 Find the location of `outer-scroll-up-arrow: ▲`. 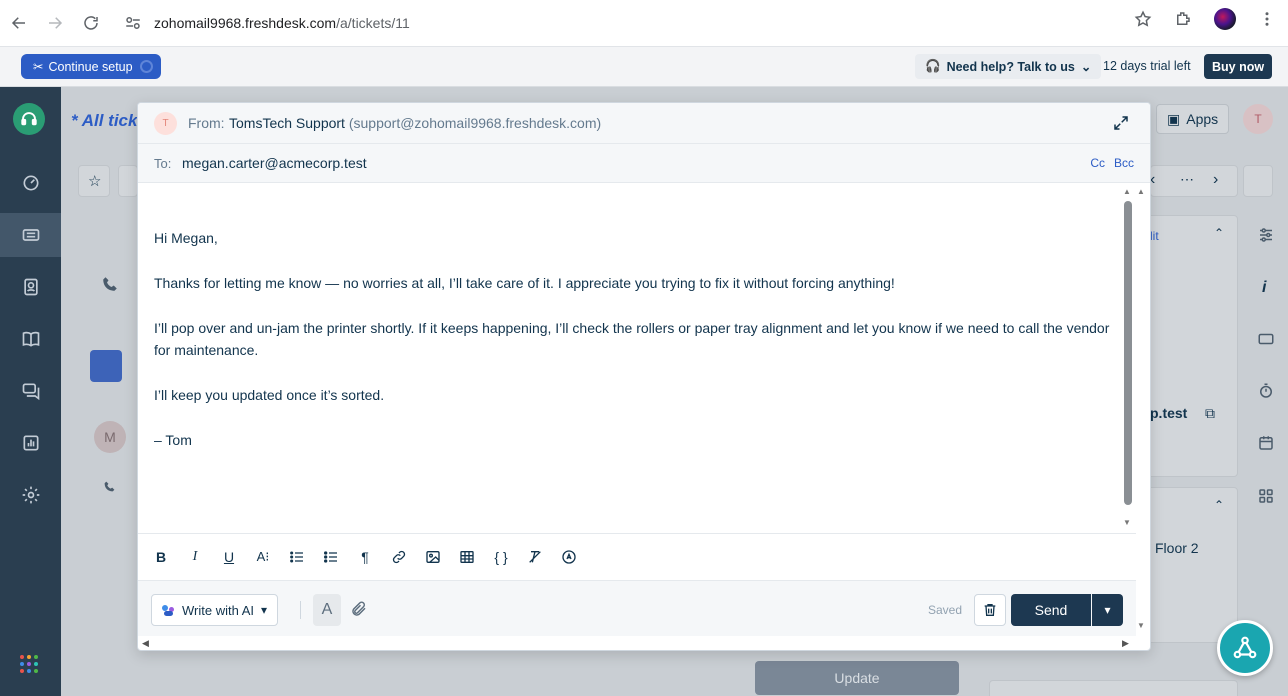

outer-scroll-up-arrow: ▲ is located at coordinates (1141, 191).